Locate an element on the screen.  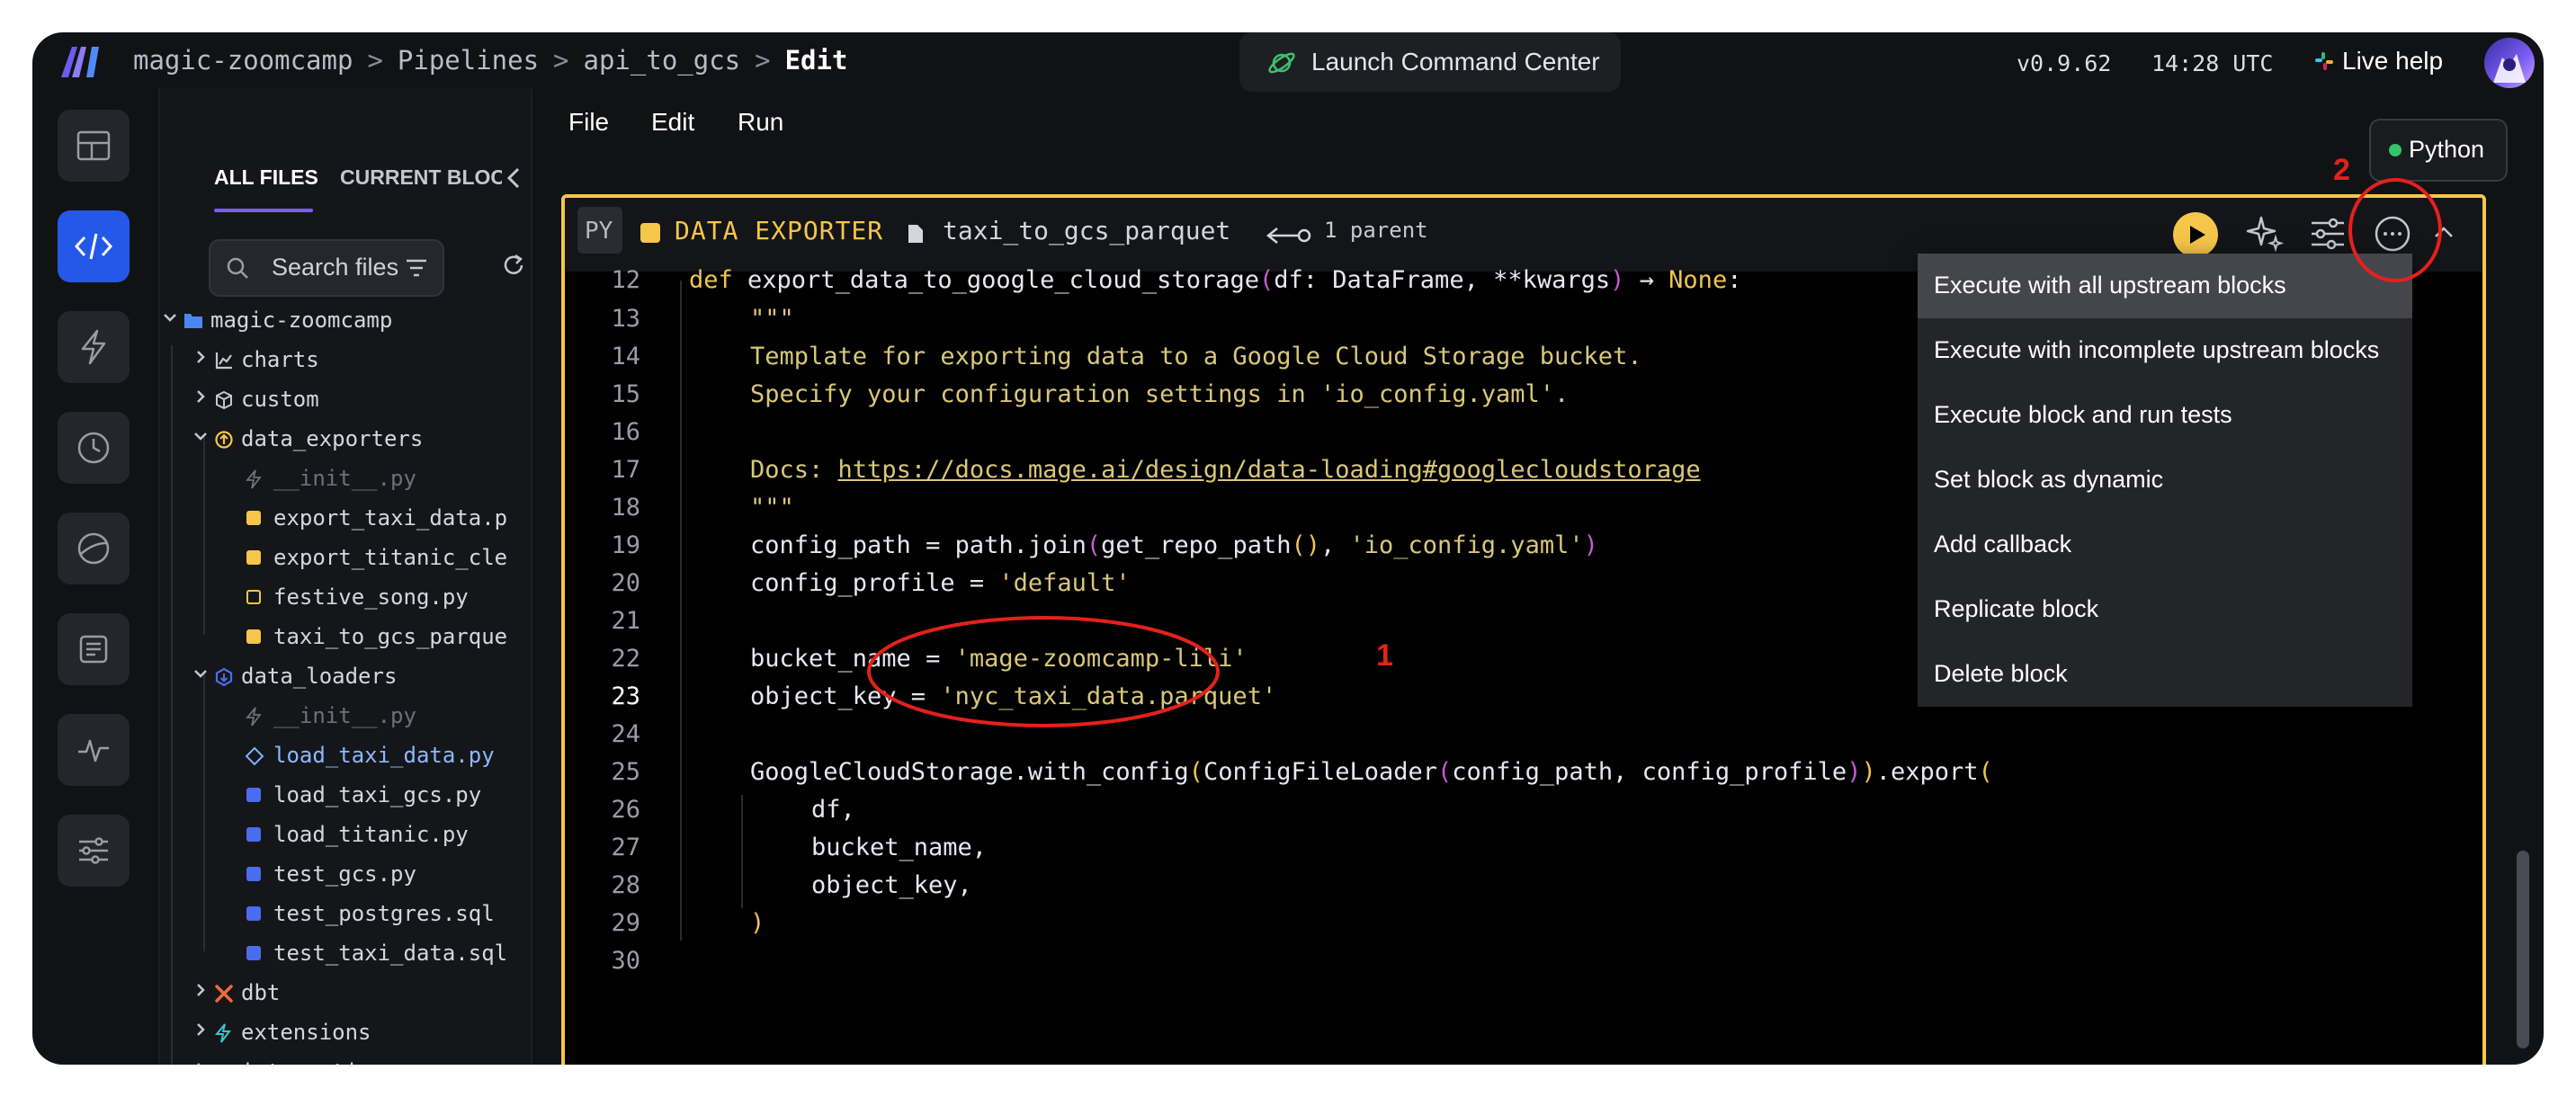
code-line: config_profile = 'default' is located at coordinates (940, 583).